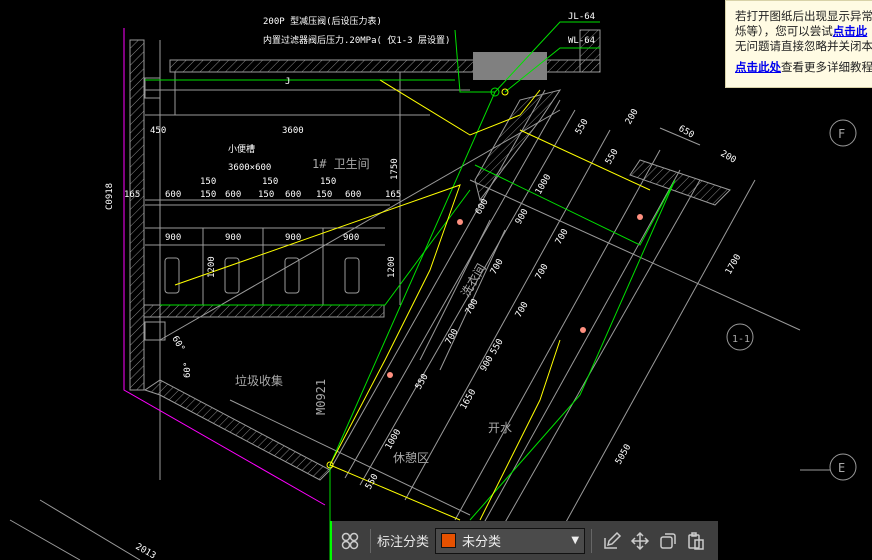  Describe the element at coordinates (287, 82) in the screenshot. I see `pipe-j-label: J` at that location.